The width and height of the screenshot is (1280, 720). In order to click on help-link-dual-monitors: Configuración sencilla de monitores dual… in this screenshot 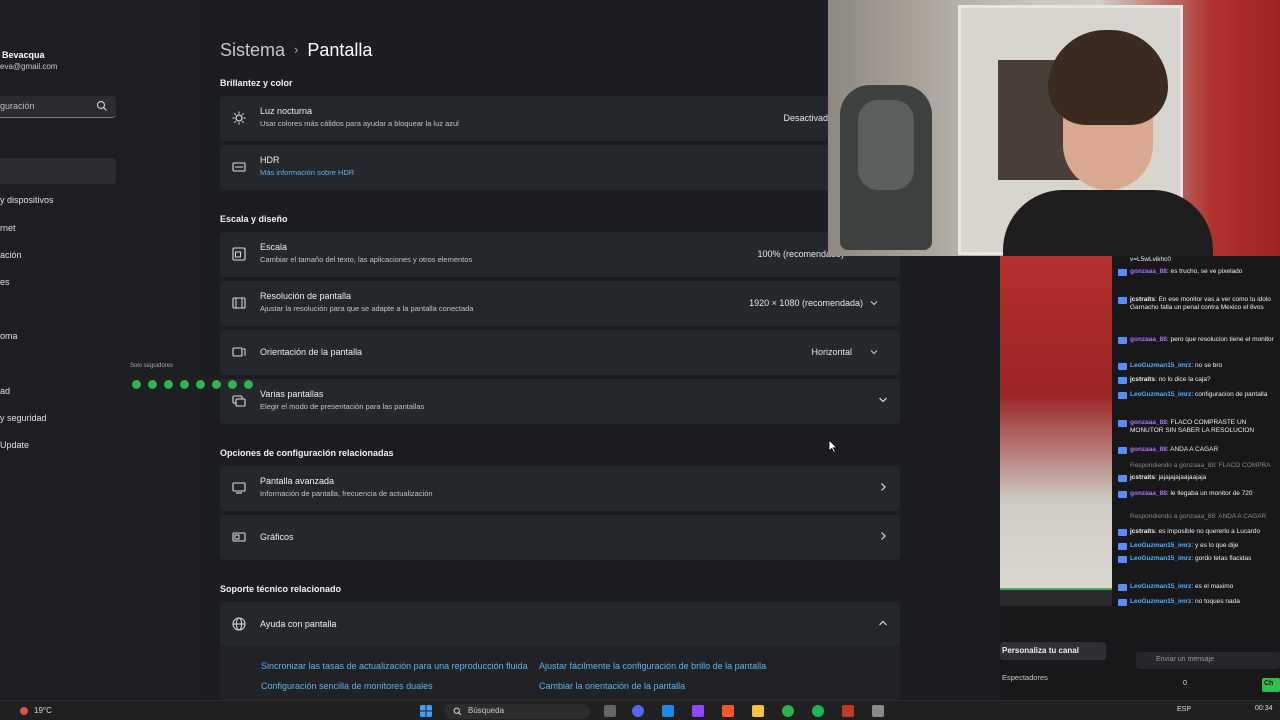, I will do `click(347, 686)`.